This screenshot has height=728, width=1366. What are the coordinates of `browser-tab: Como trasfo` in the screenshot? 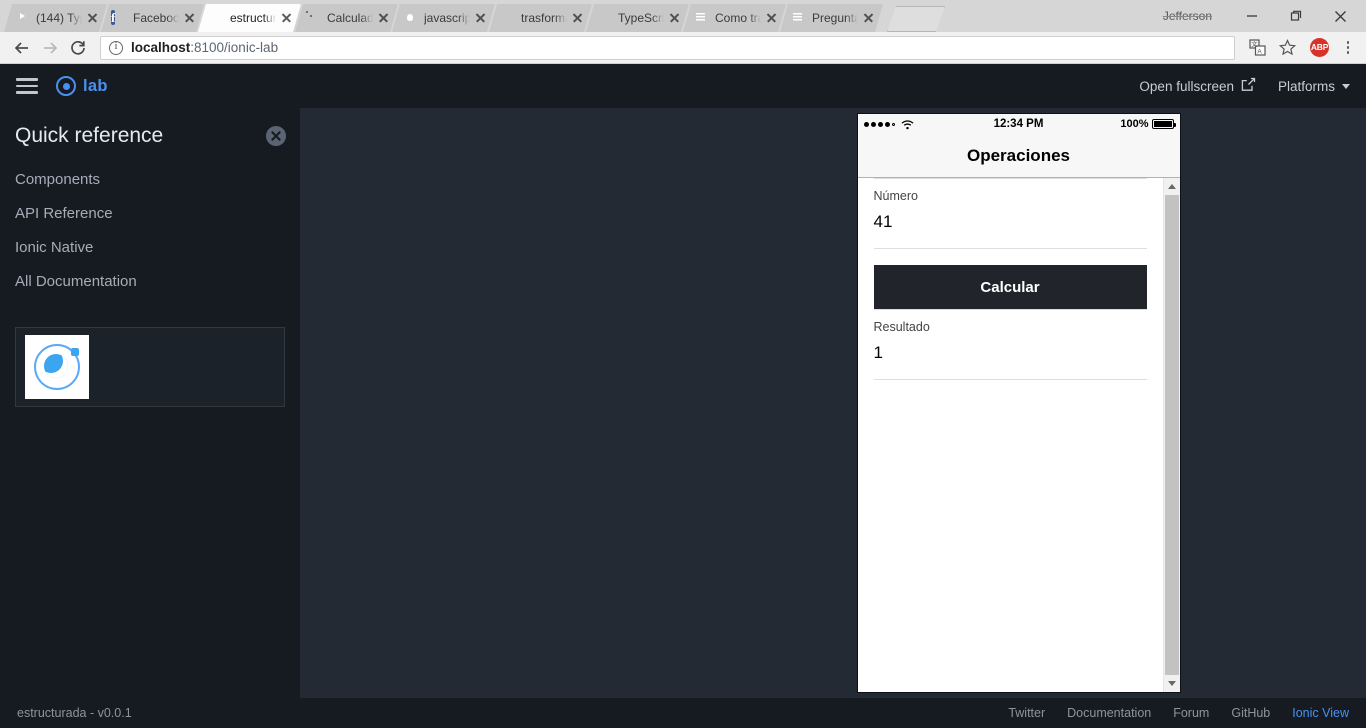 It's located at (734, 18).